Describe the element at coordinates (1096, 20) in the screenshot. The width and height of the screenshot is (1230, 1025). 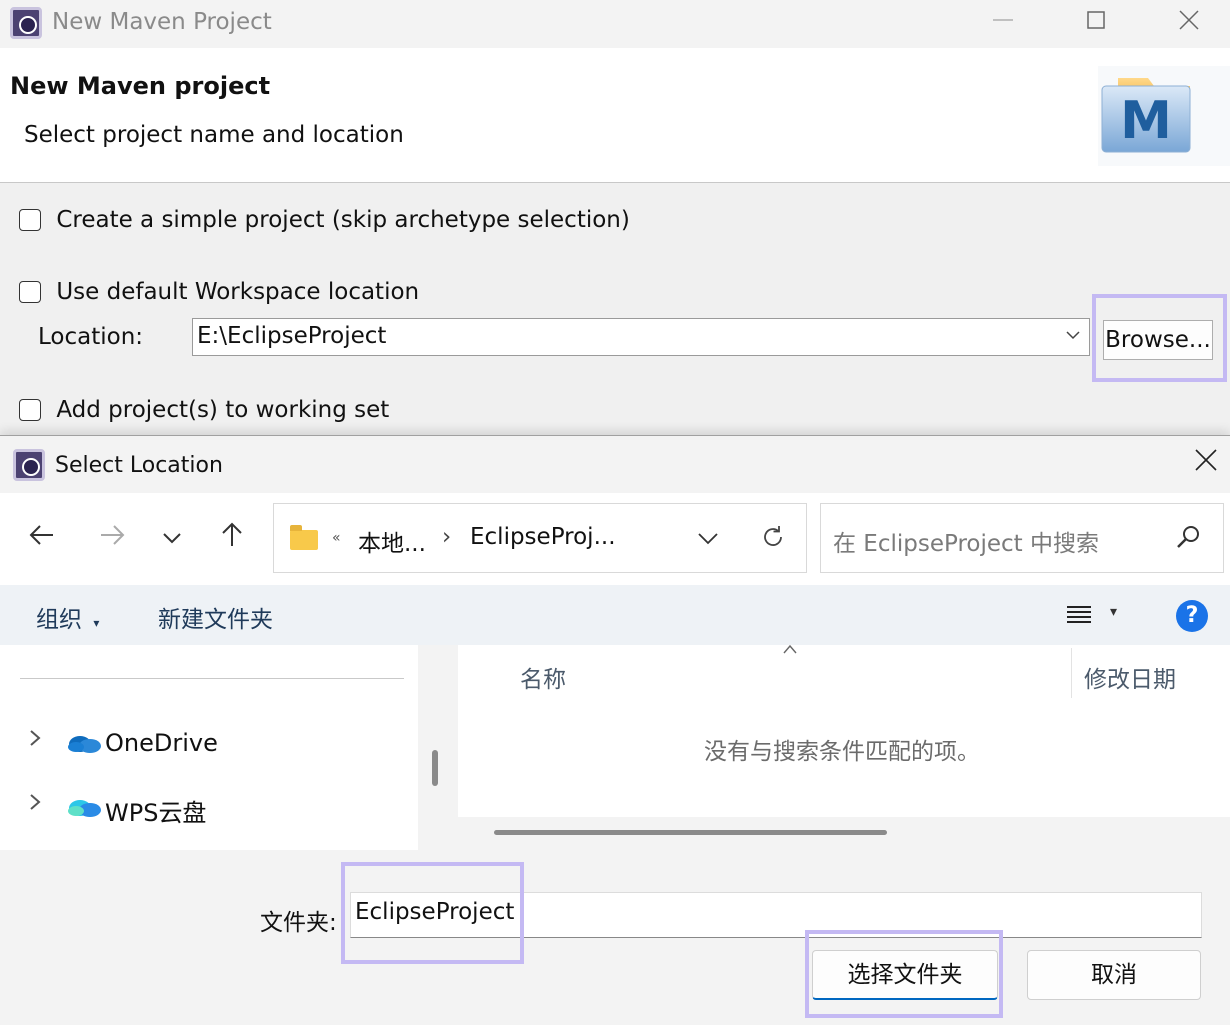
I see `maximize-icon` at that location.